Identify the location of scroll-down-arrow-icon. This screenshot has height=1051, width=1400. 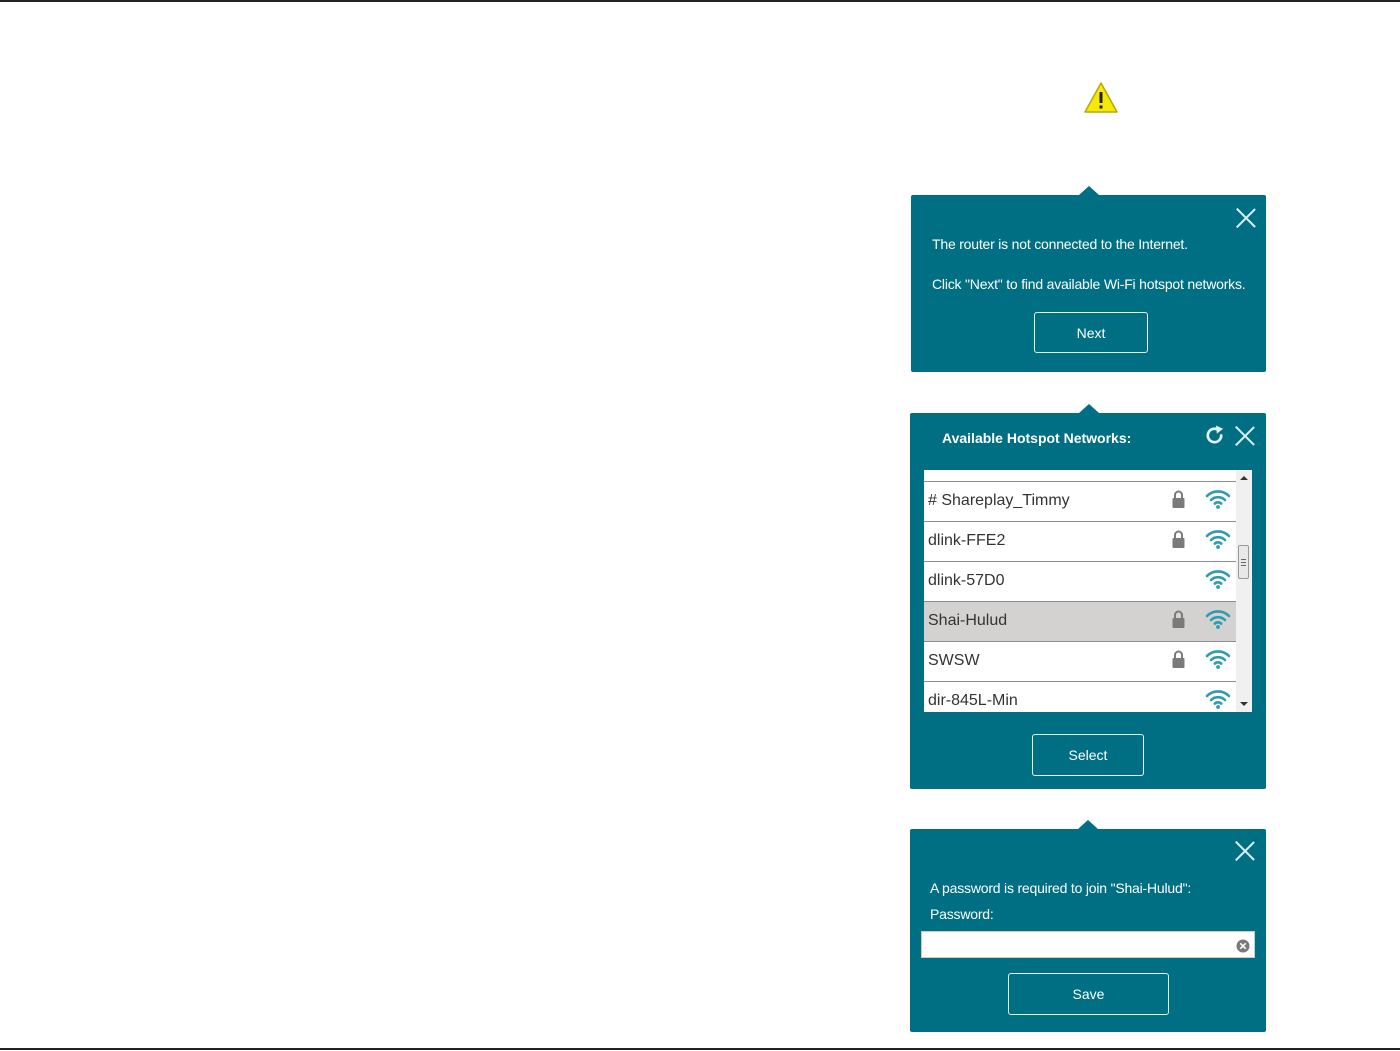
(1244, 704).